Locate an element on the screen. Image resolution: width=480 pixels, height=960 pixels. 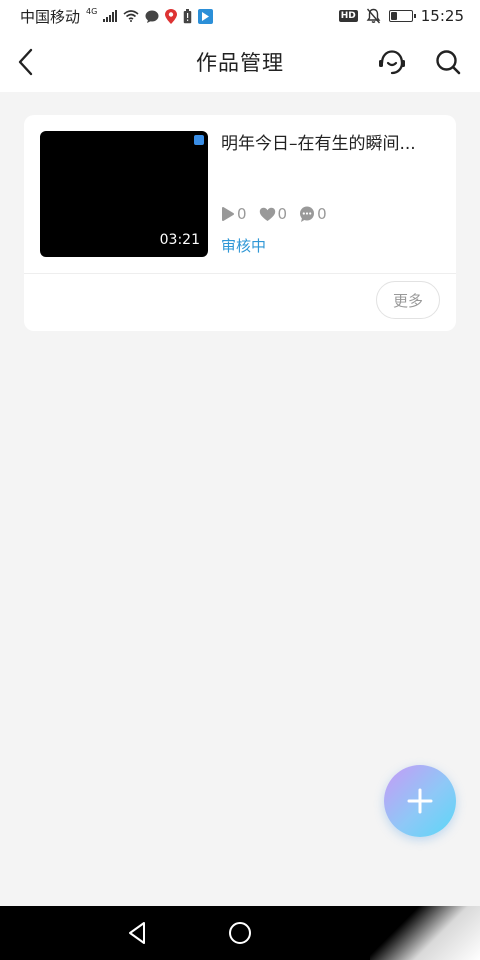
search-button is located at coordinates (448, 62).